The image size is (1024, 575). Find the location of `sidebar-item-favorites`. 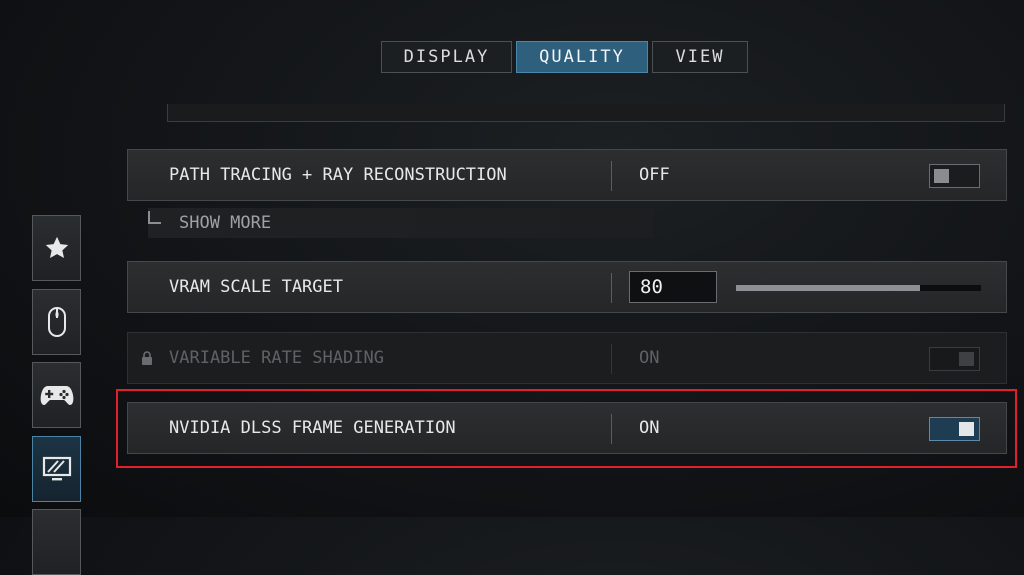

sidebar-item-favorites is located at coordinates (56, 248).